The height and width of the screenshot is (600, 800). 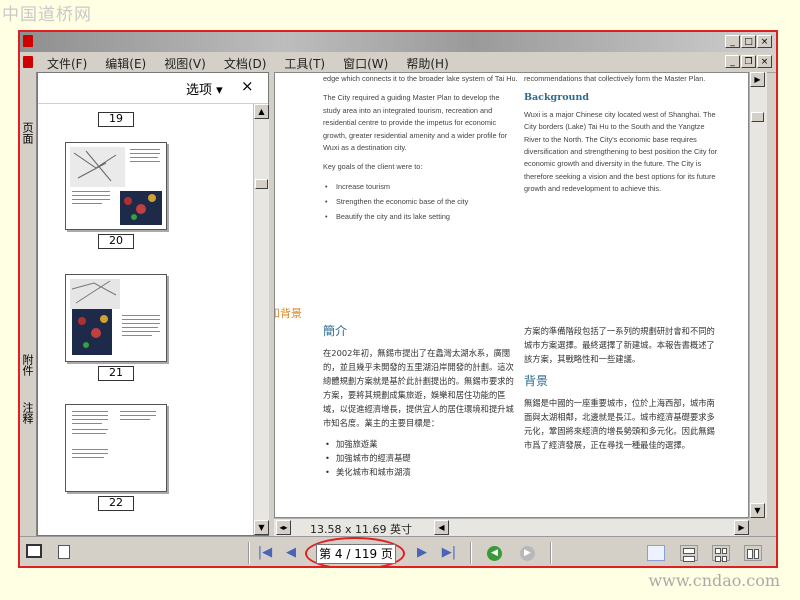 What do you see at coordinates (199, 90) in the screenshot?
I see `options-label: 选项` at bounding box center [199, 90].